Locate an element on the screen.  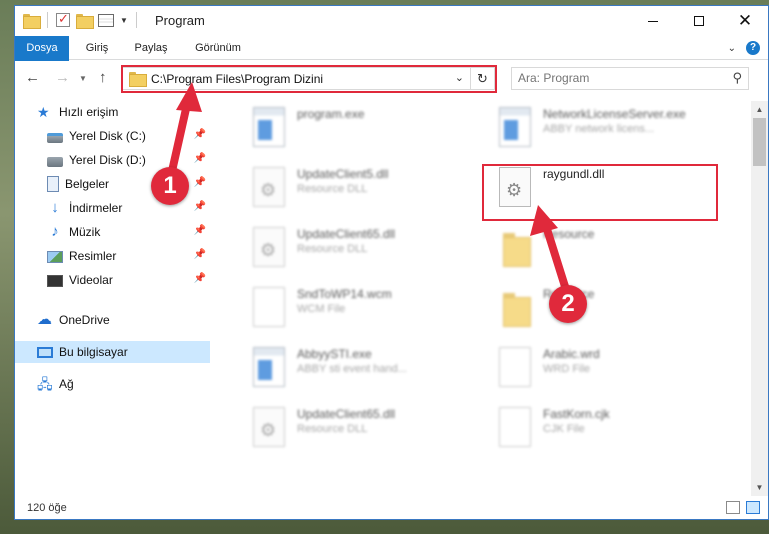
help-icon: ? is located at coordinates (753, 48).